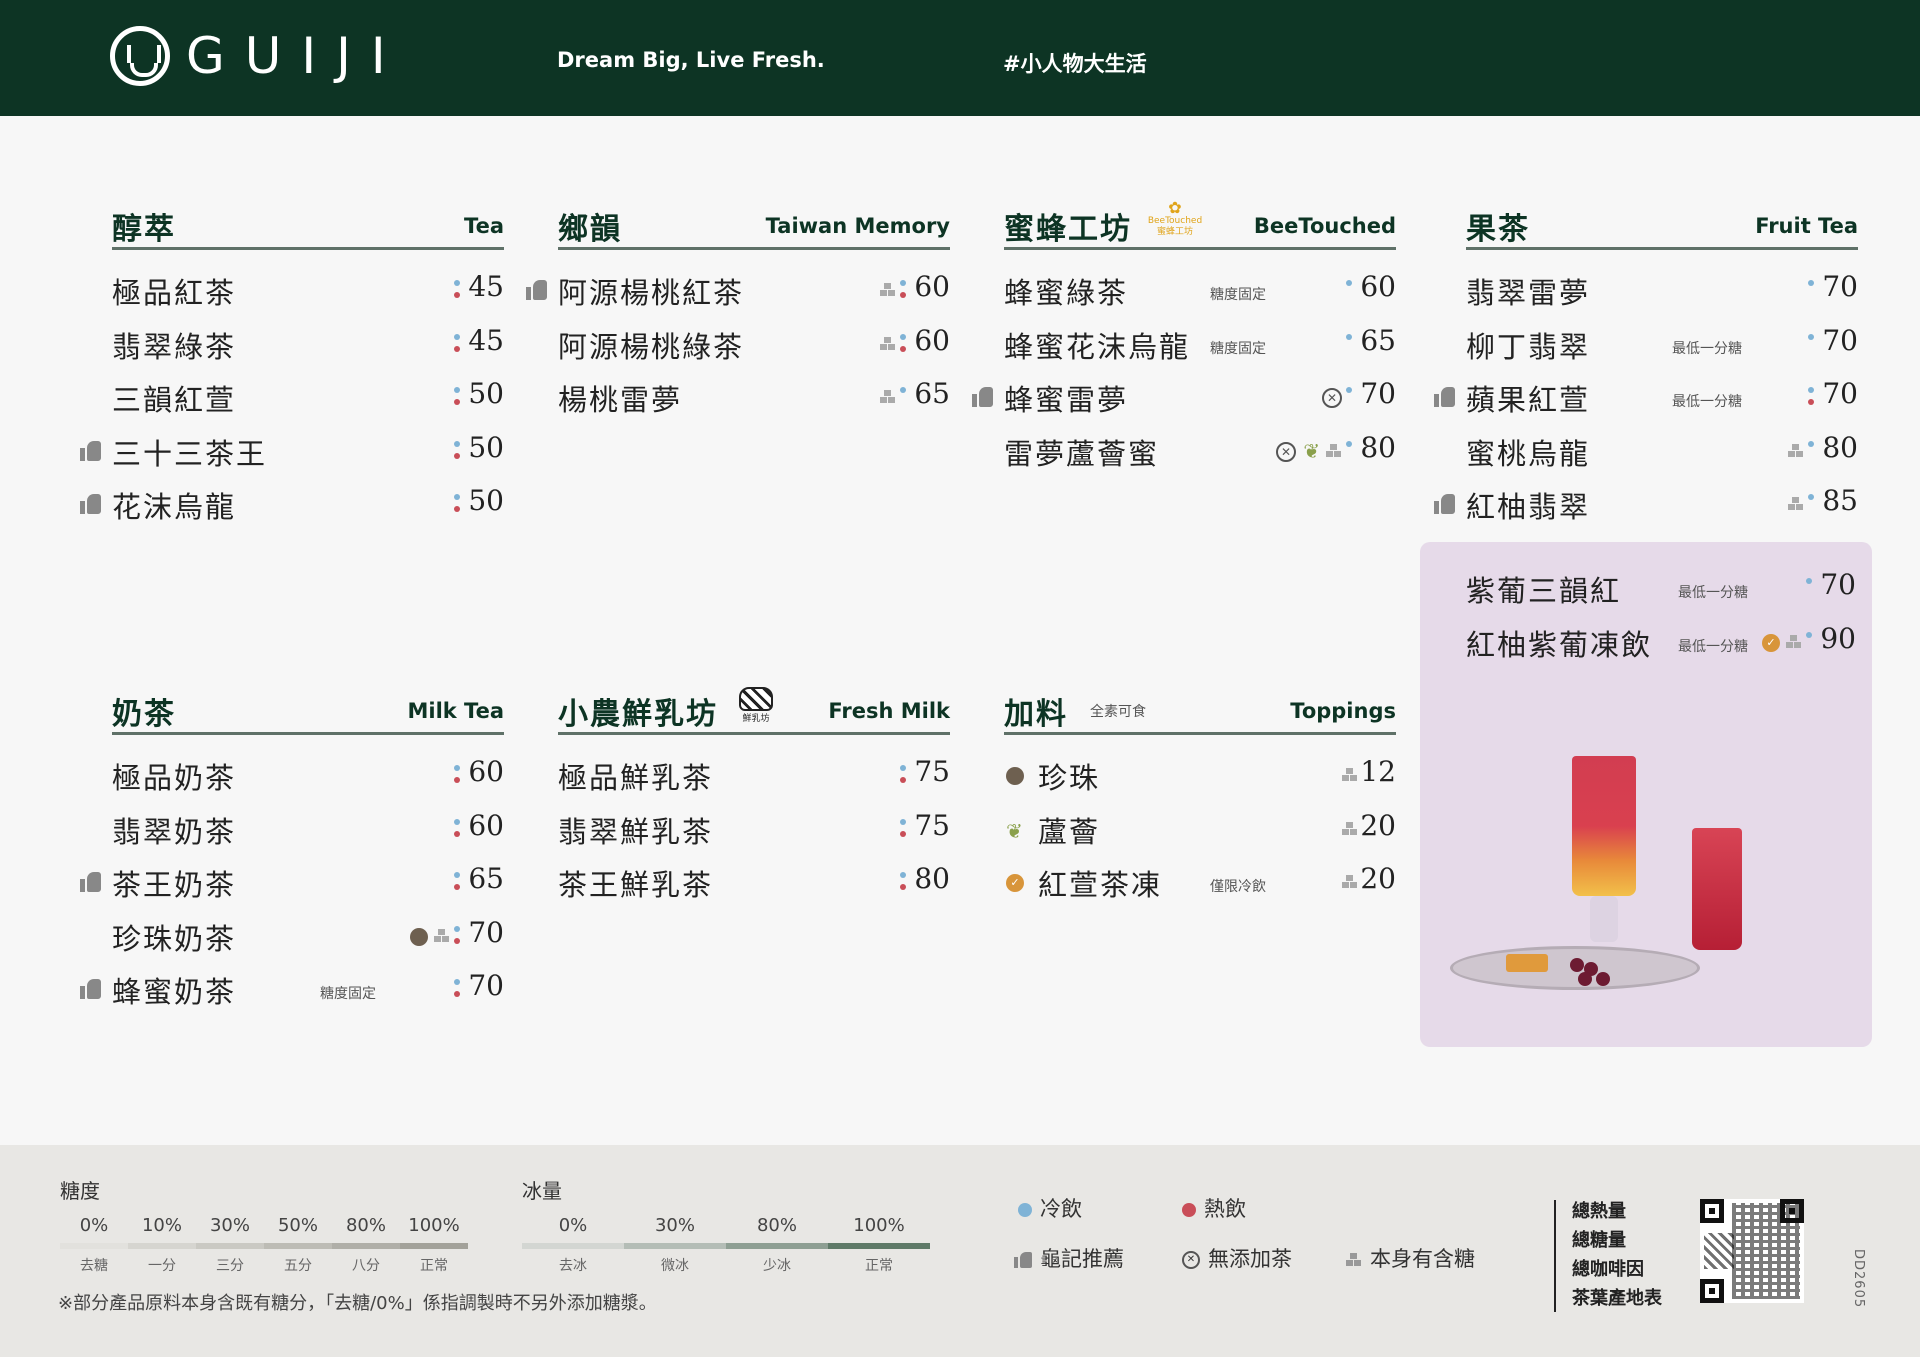 The width and height of the screenshot is (1920, 1357). Describe the element at coordinates (292, 883) in the screenshot. I see `menu-item: 茶王奶茶 65` at that location.